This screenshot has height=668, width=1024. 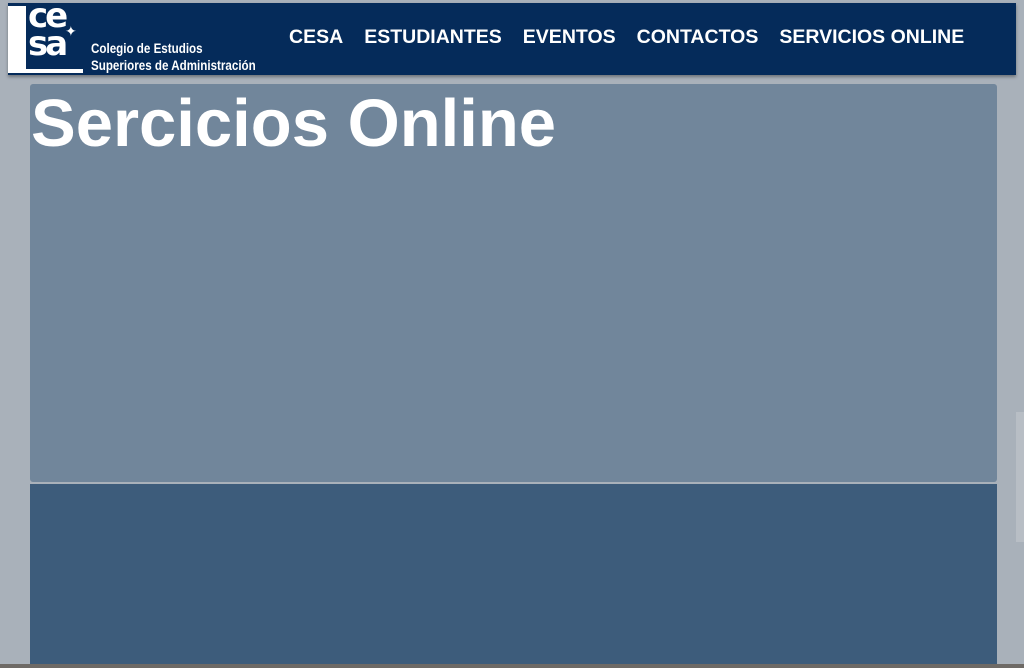 I want to click on nav-link-contactos: CONTACTOS, so click(x=698, y=37).